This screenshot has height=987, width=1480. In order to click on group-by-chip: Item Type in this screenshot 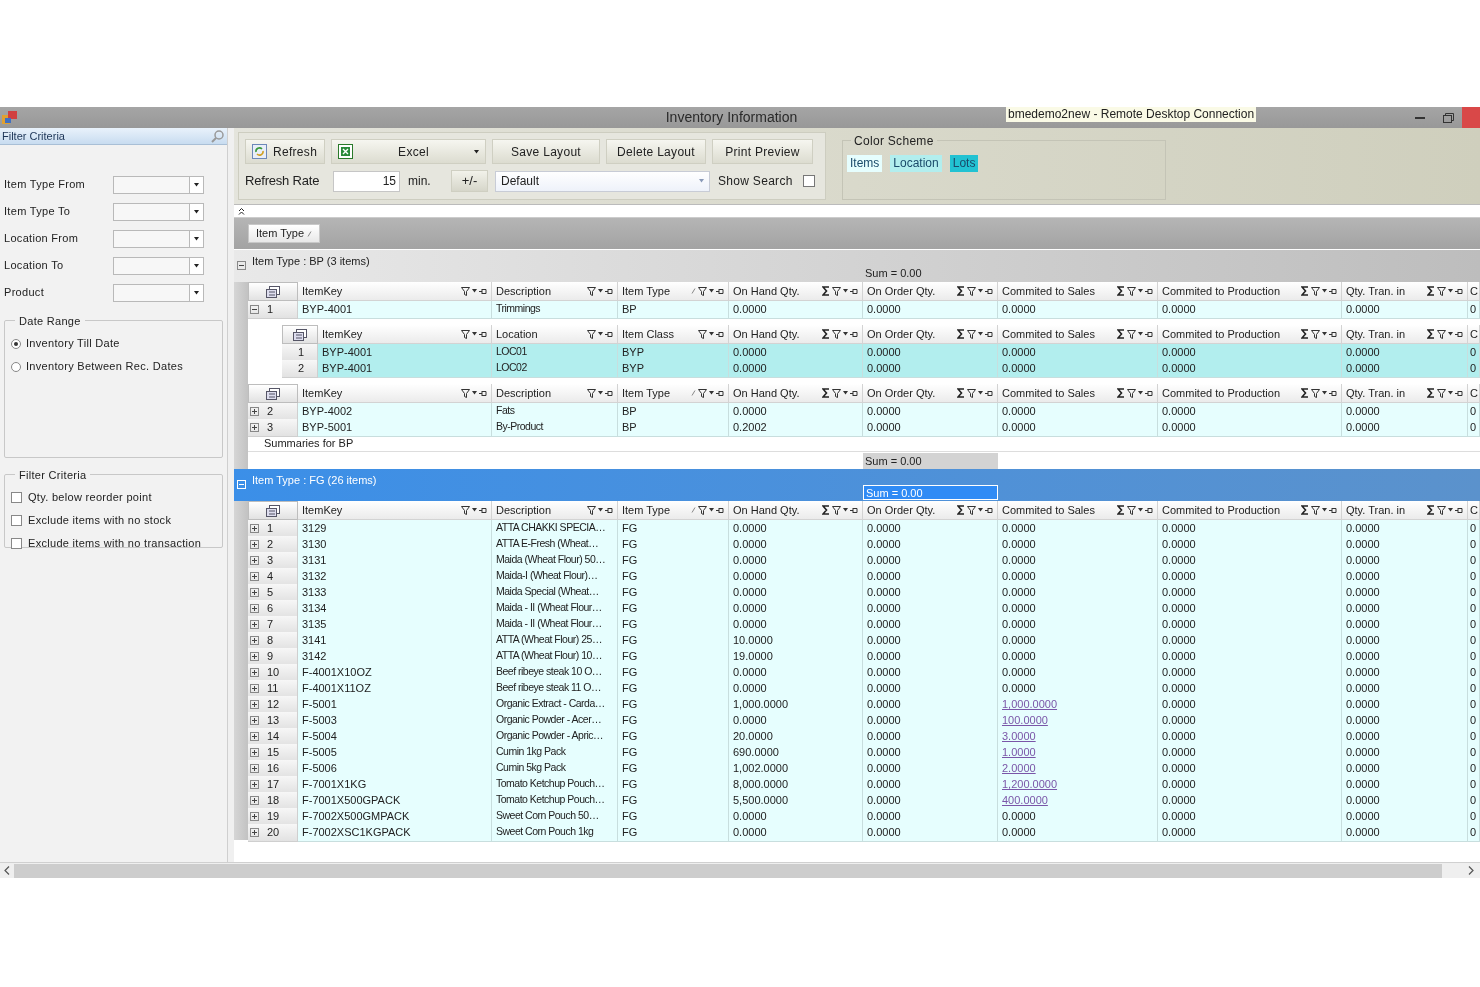, I will do `click(284, 233)`.